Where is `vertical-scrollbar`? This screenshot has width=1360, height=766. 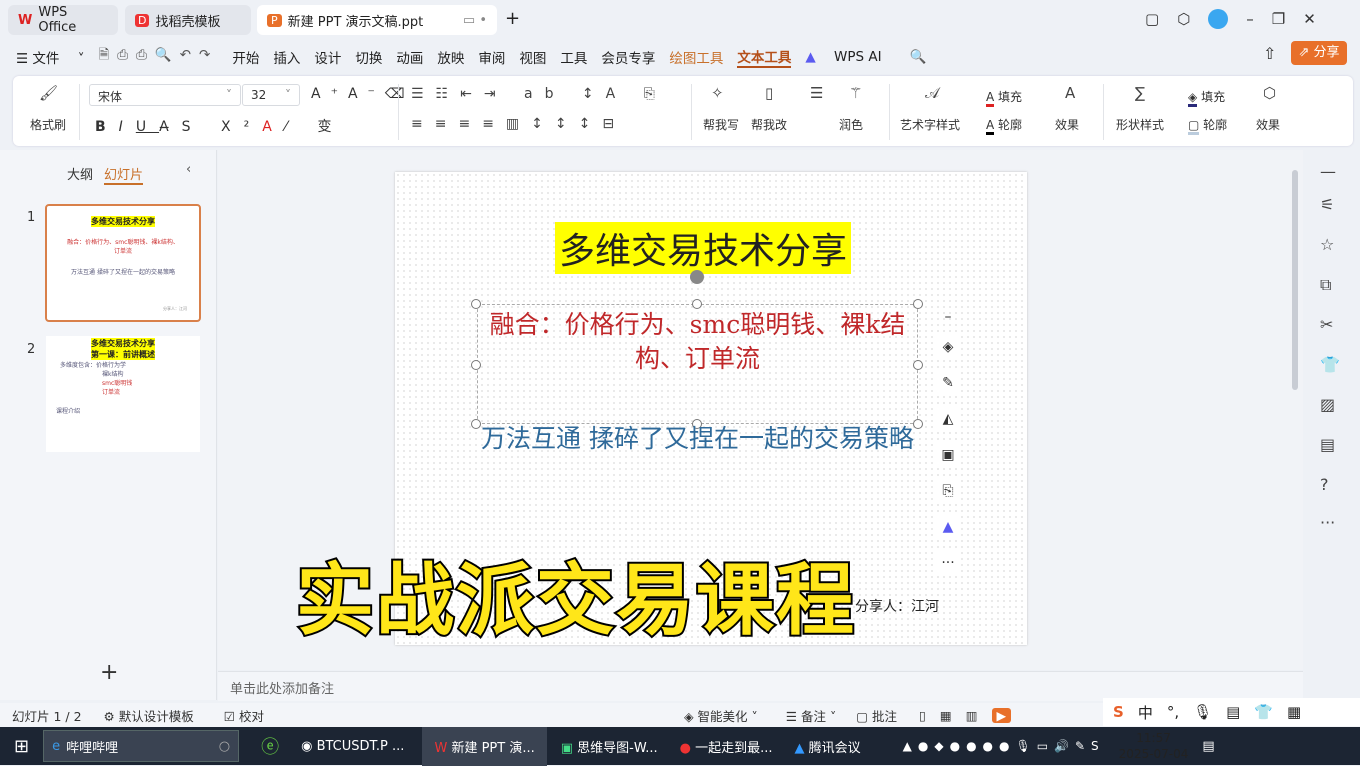 vertical-scrollbar is located at coordinates (1295, 280).